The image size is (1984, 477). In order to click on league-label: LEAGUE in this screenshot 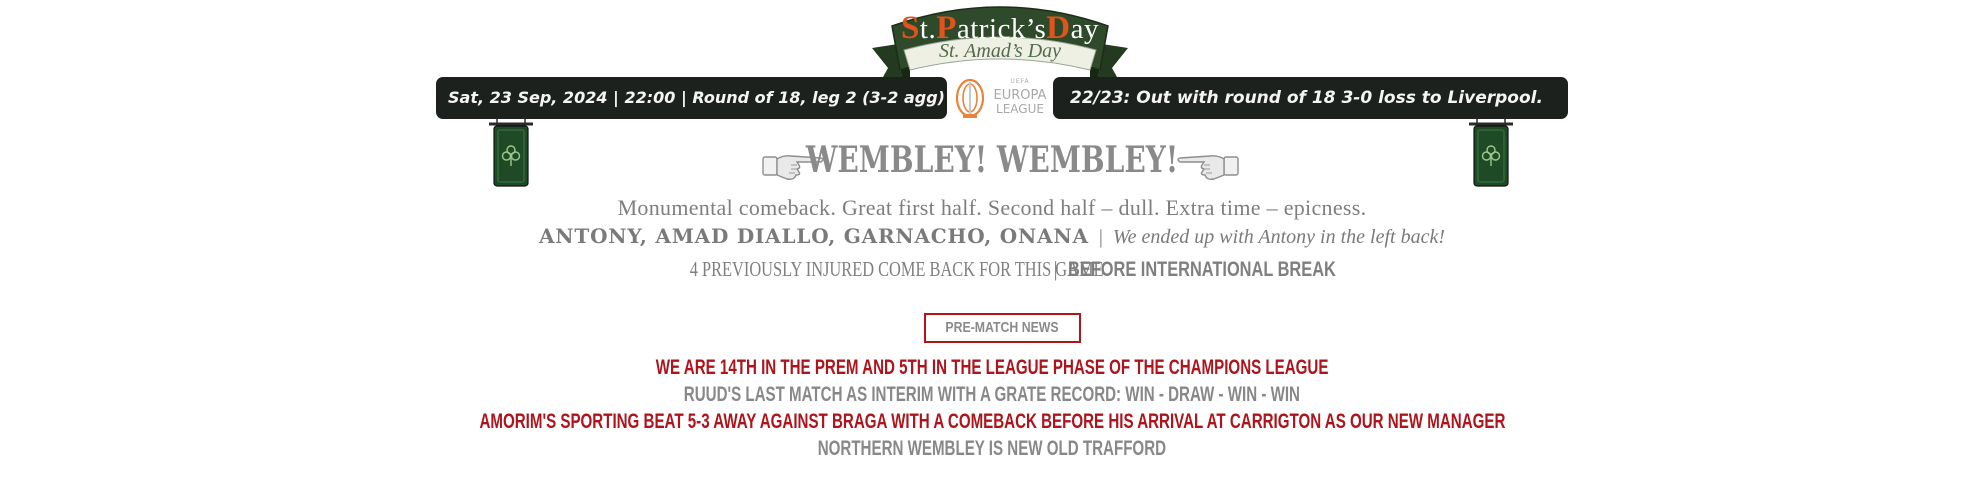, I will do `click(1020, 109)`.